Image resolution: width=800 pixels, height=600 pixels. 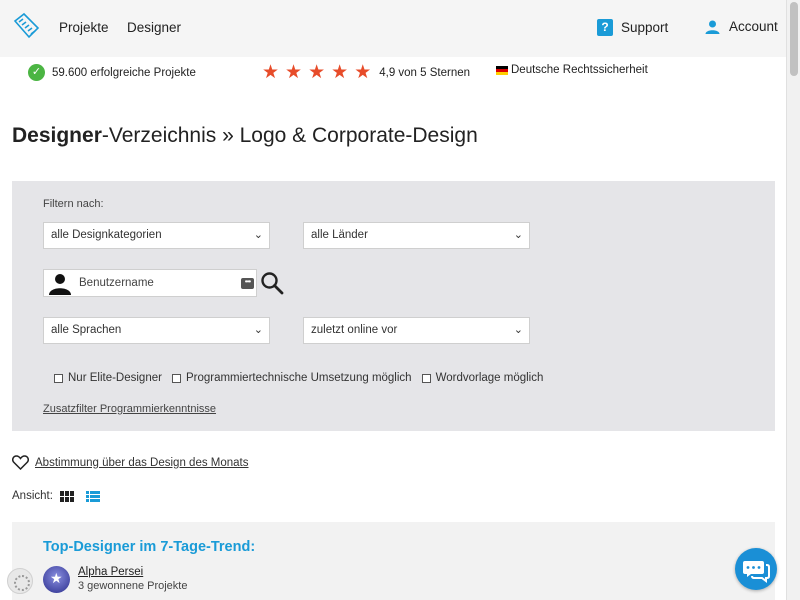 What do you see at coordinates (73, 204) in the screenshot?
I see `filter-label: Filtern nach:` at bounding box center [73, 204].